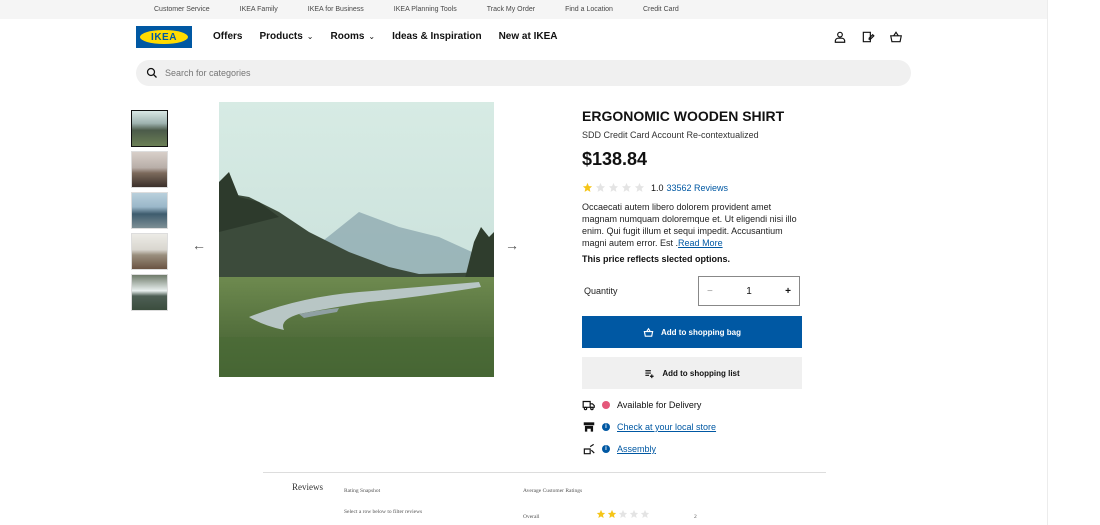 This screenshot has width=1100, height=525. Describe the element at coordinates (511, 9) in the screenshot. I see `utility-link-track-order: Track My Order` at that location.